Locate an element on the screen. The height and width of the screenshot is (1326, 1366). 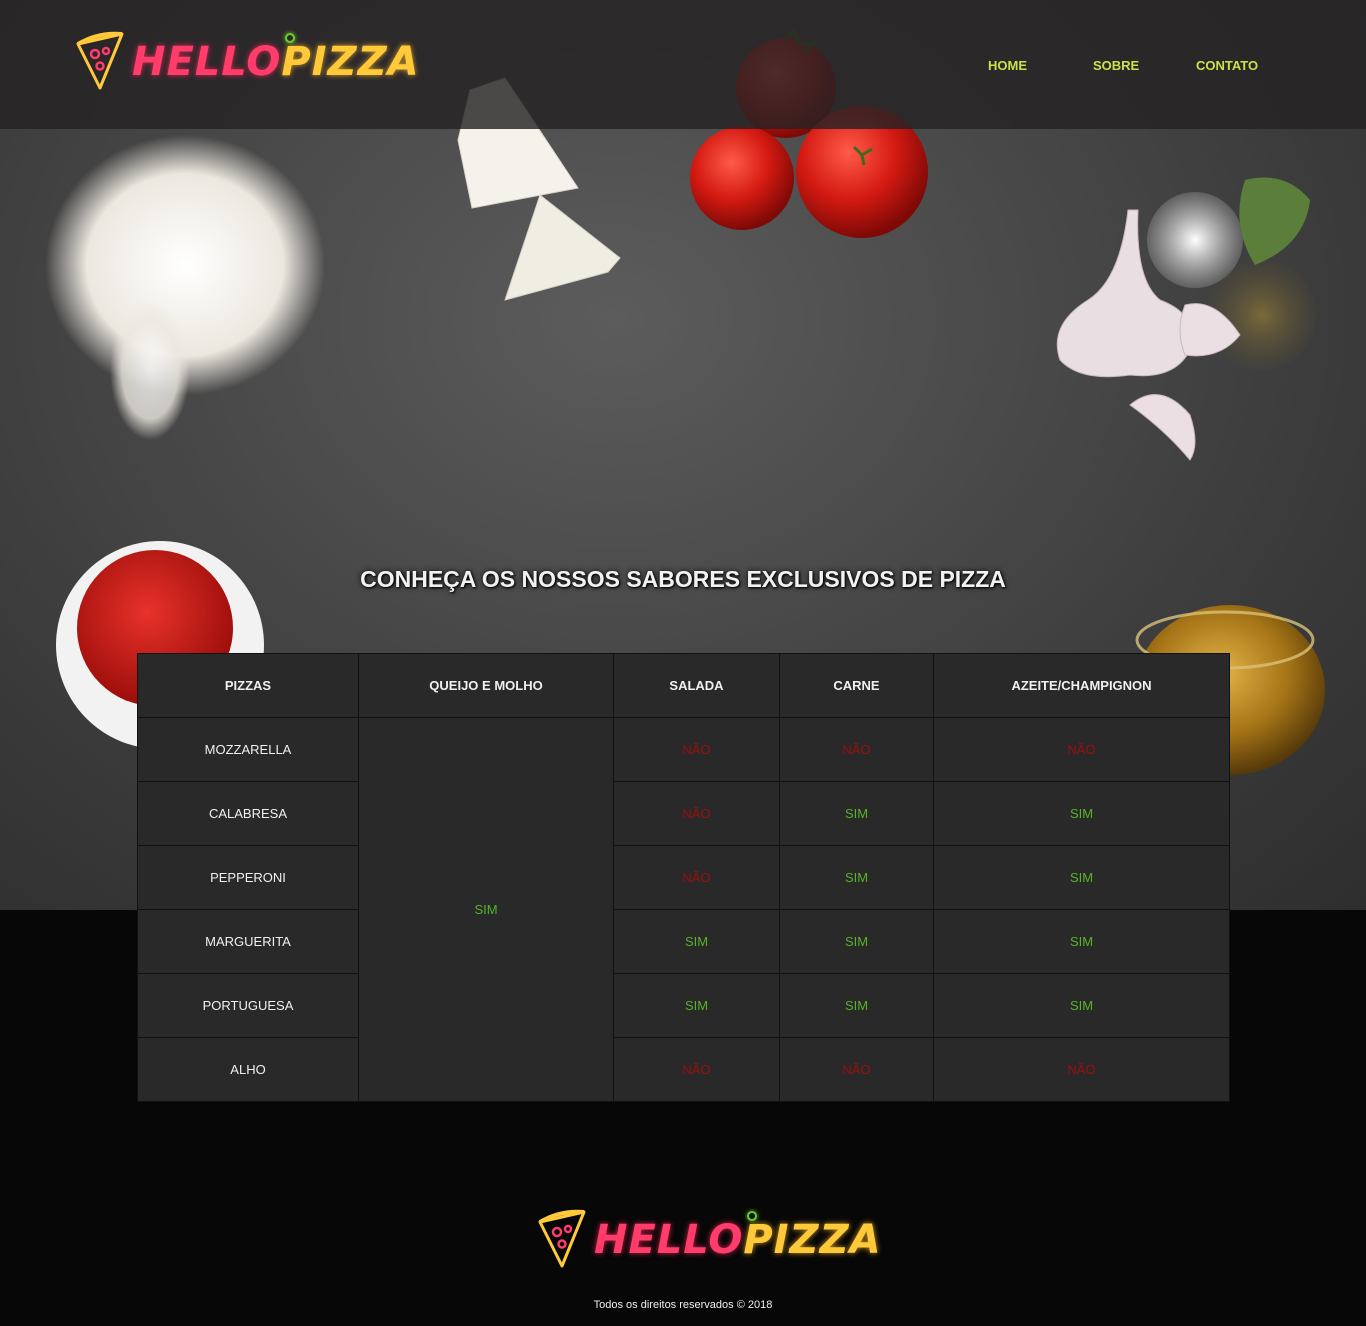
table-row: PORTUGUESA SIM SIM SIM is located at coordinates (683, 1005).